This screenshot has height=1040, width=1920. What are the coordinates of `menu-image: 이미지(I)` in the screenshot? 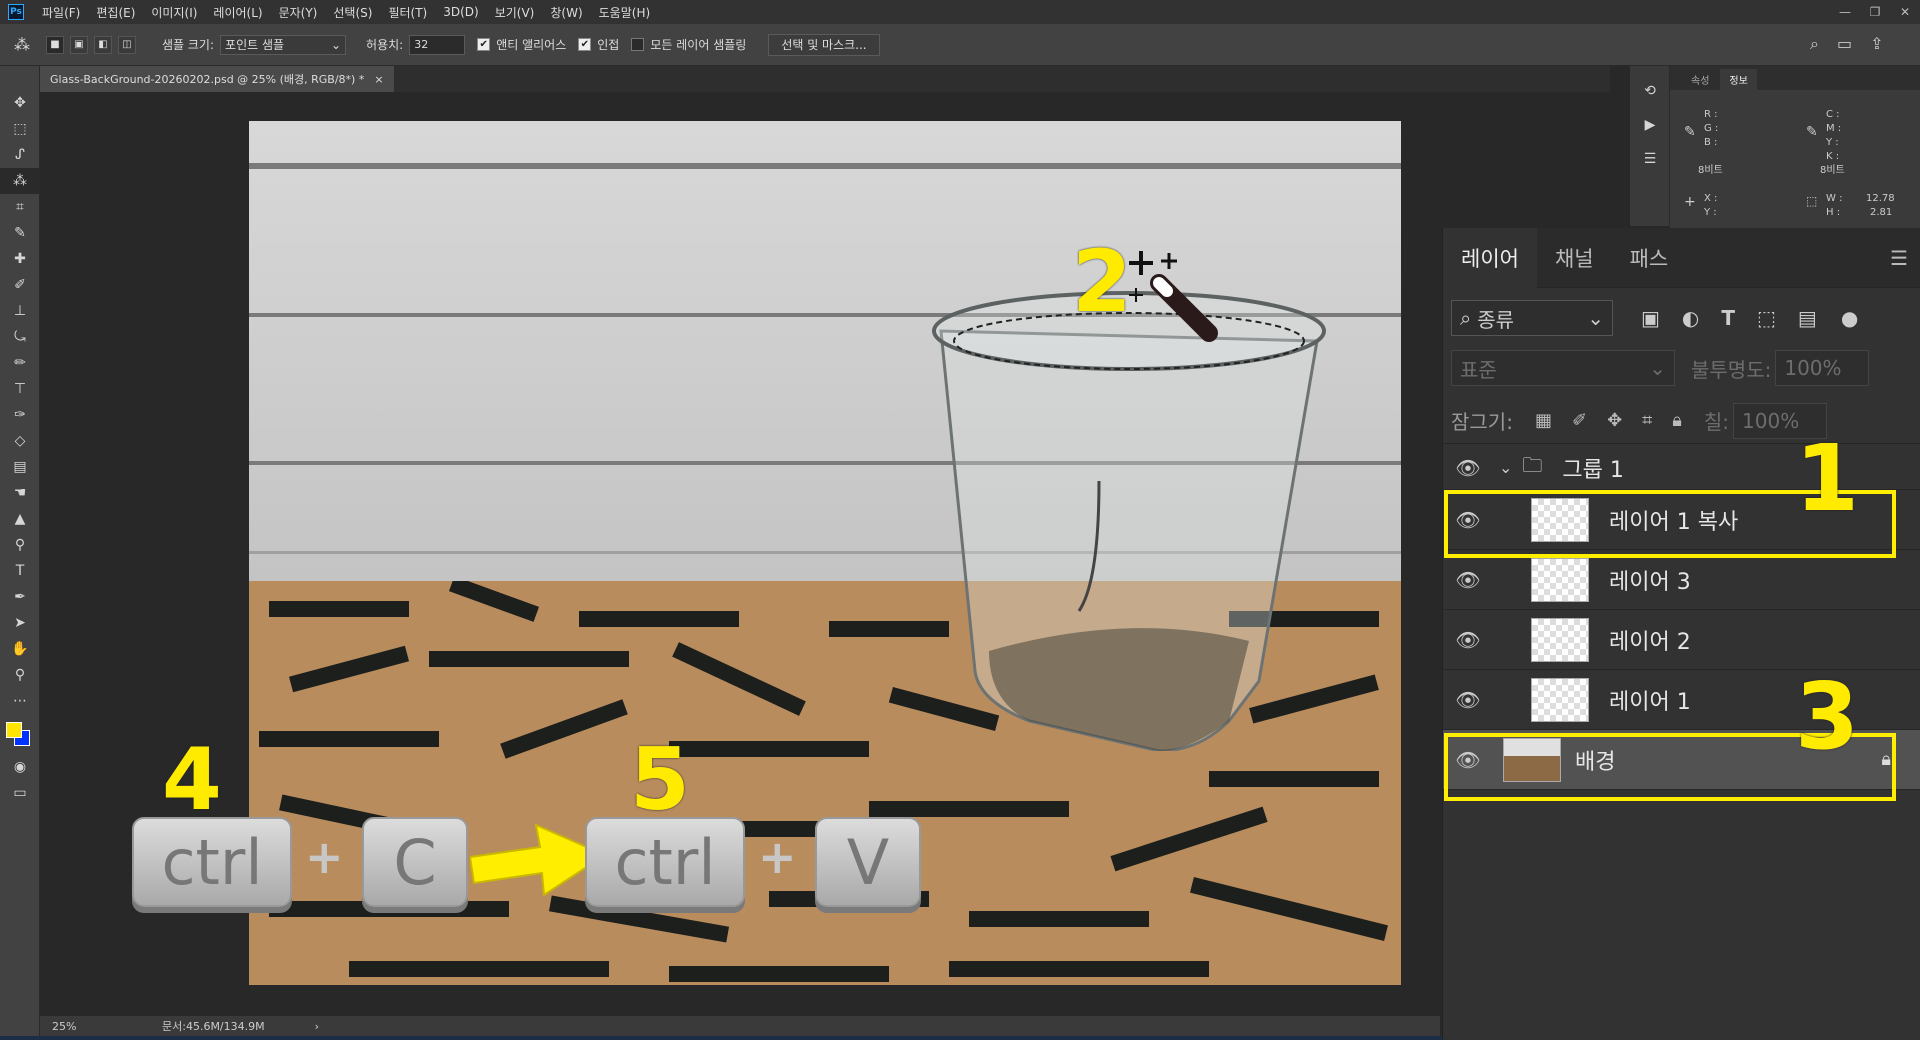 It's located at (174, 12).